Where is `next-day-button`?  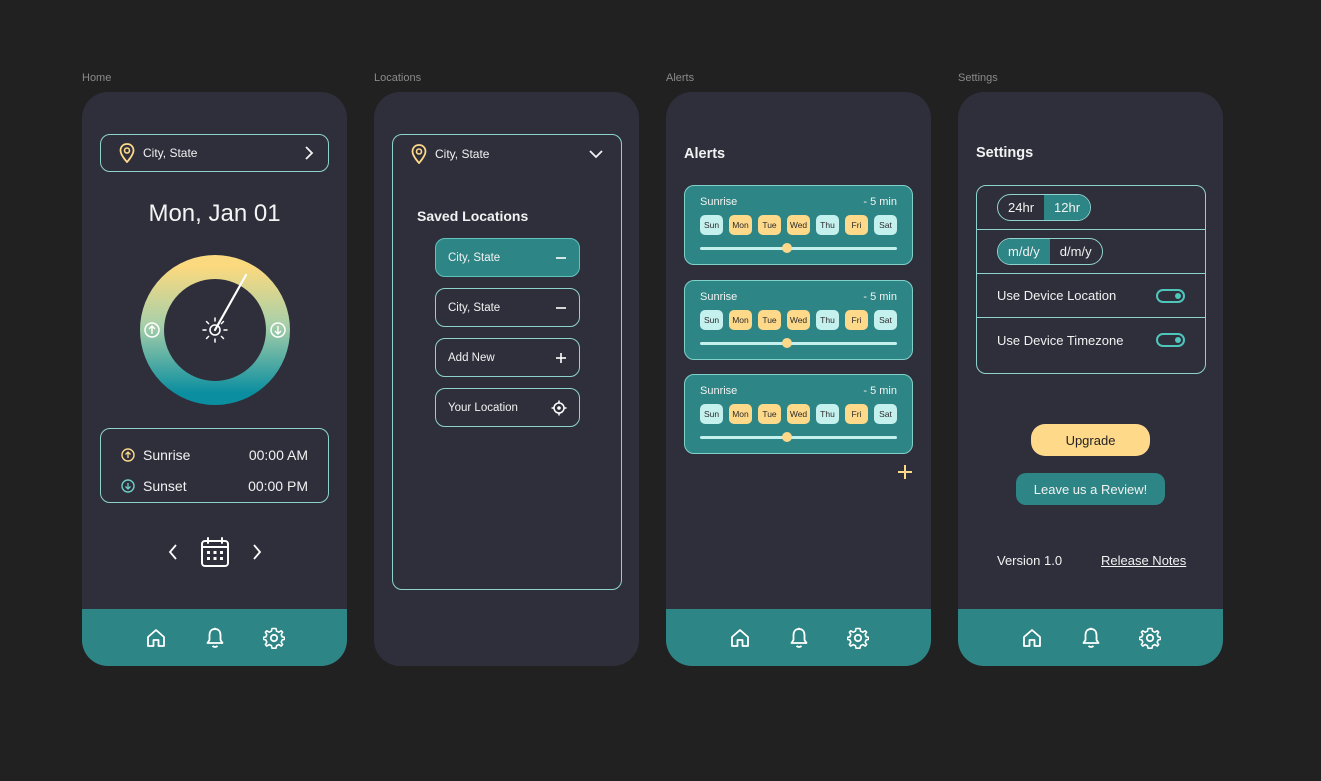 next-day-button is located at coordinates (257, 552).